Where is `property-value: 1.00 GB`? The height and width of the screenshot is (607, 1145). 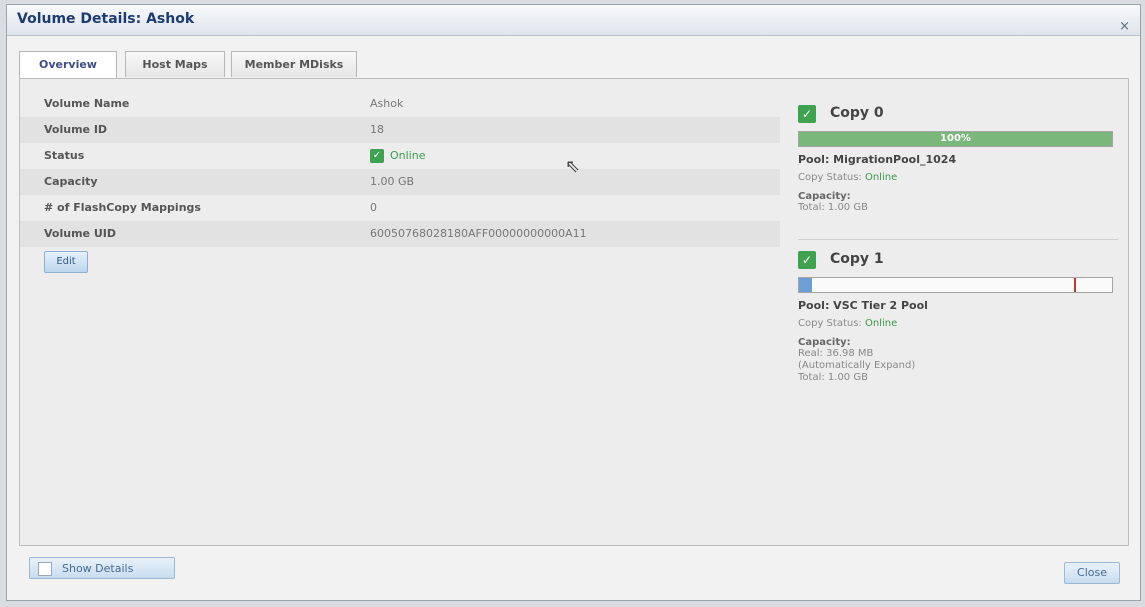 property-value: 1.00 GB is located at coordinates (392, 181).